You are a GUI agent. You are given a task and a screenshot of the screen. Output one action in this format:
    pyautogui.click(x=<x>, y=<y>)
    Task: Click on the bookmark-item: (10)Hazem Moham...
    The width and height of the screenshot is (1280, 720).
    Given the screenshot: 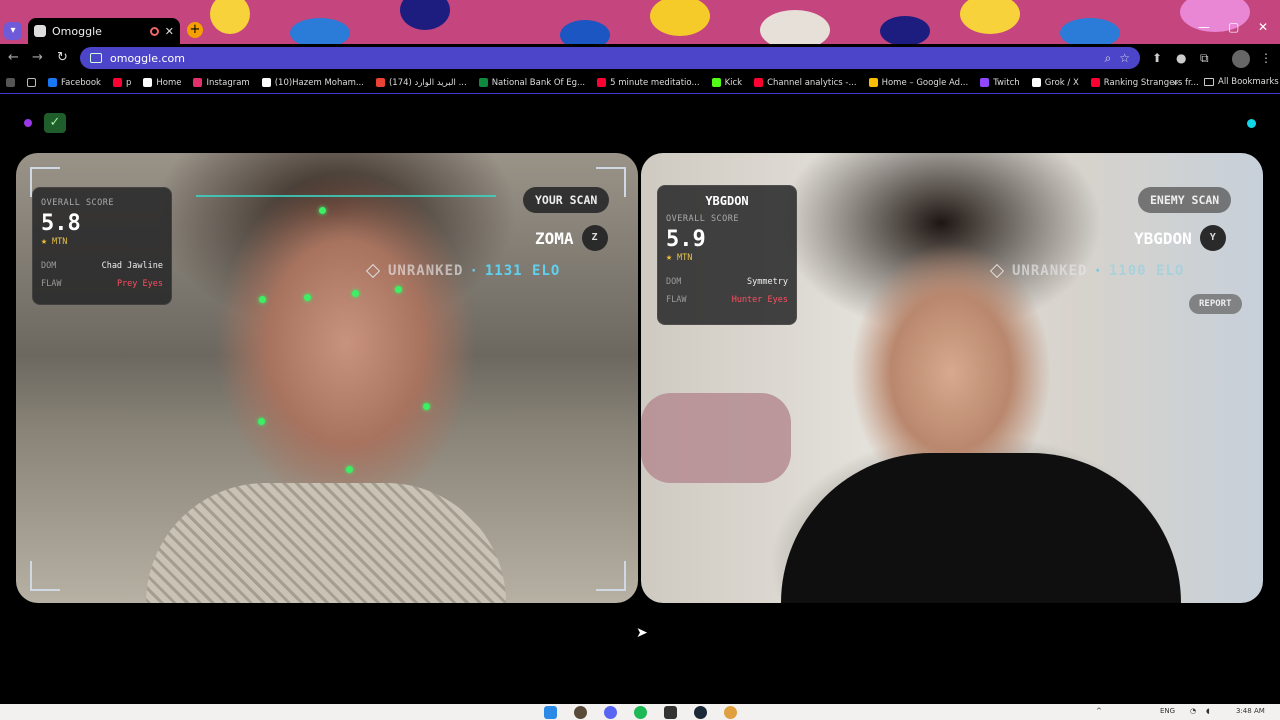 What is the action you would take?
    pyautogui.click(x=312, y=82)
    